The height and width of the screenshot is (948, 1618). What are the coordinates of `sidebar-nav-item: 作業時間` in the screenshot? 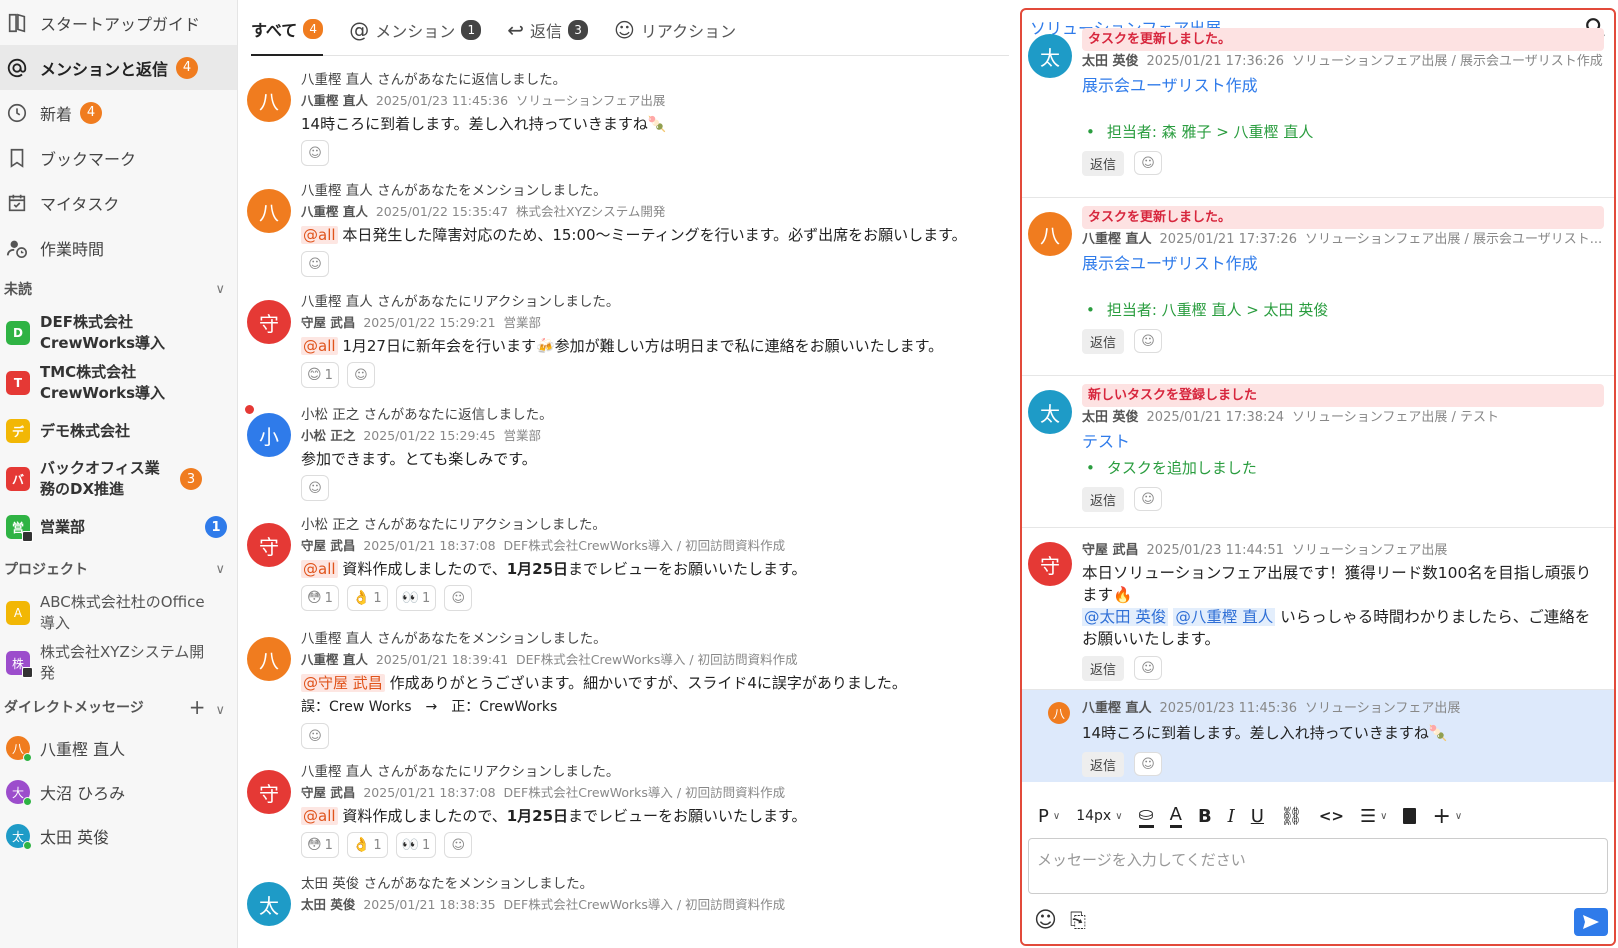 It's located at (118, 247).